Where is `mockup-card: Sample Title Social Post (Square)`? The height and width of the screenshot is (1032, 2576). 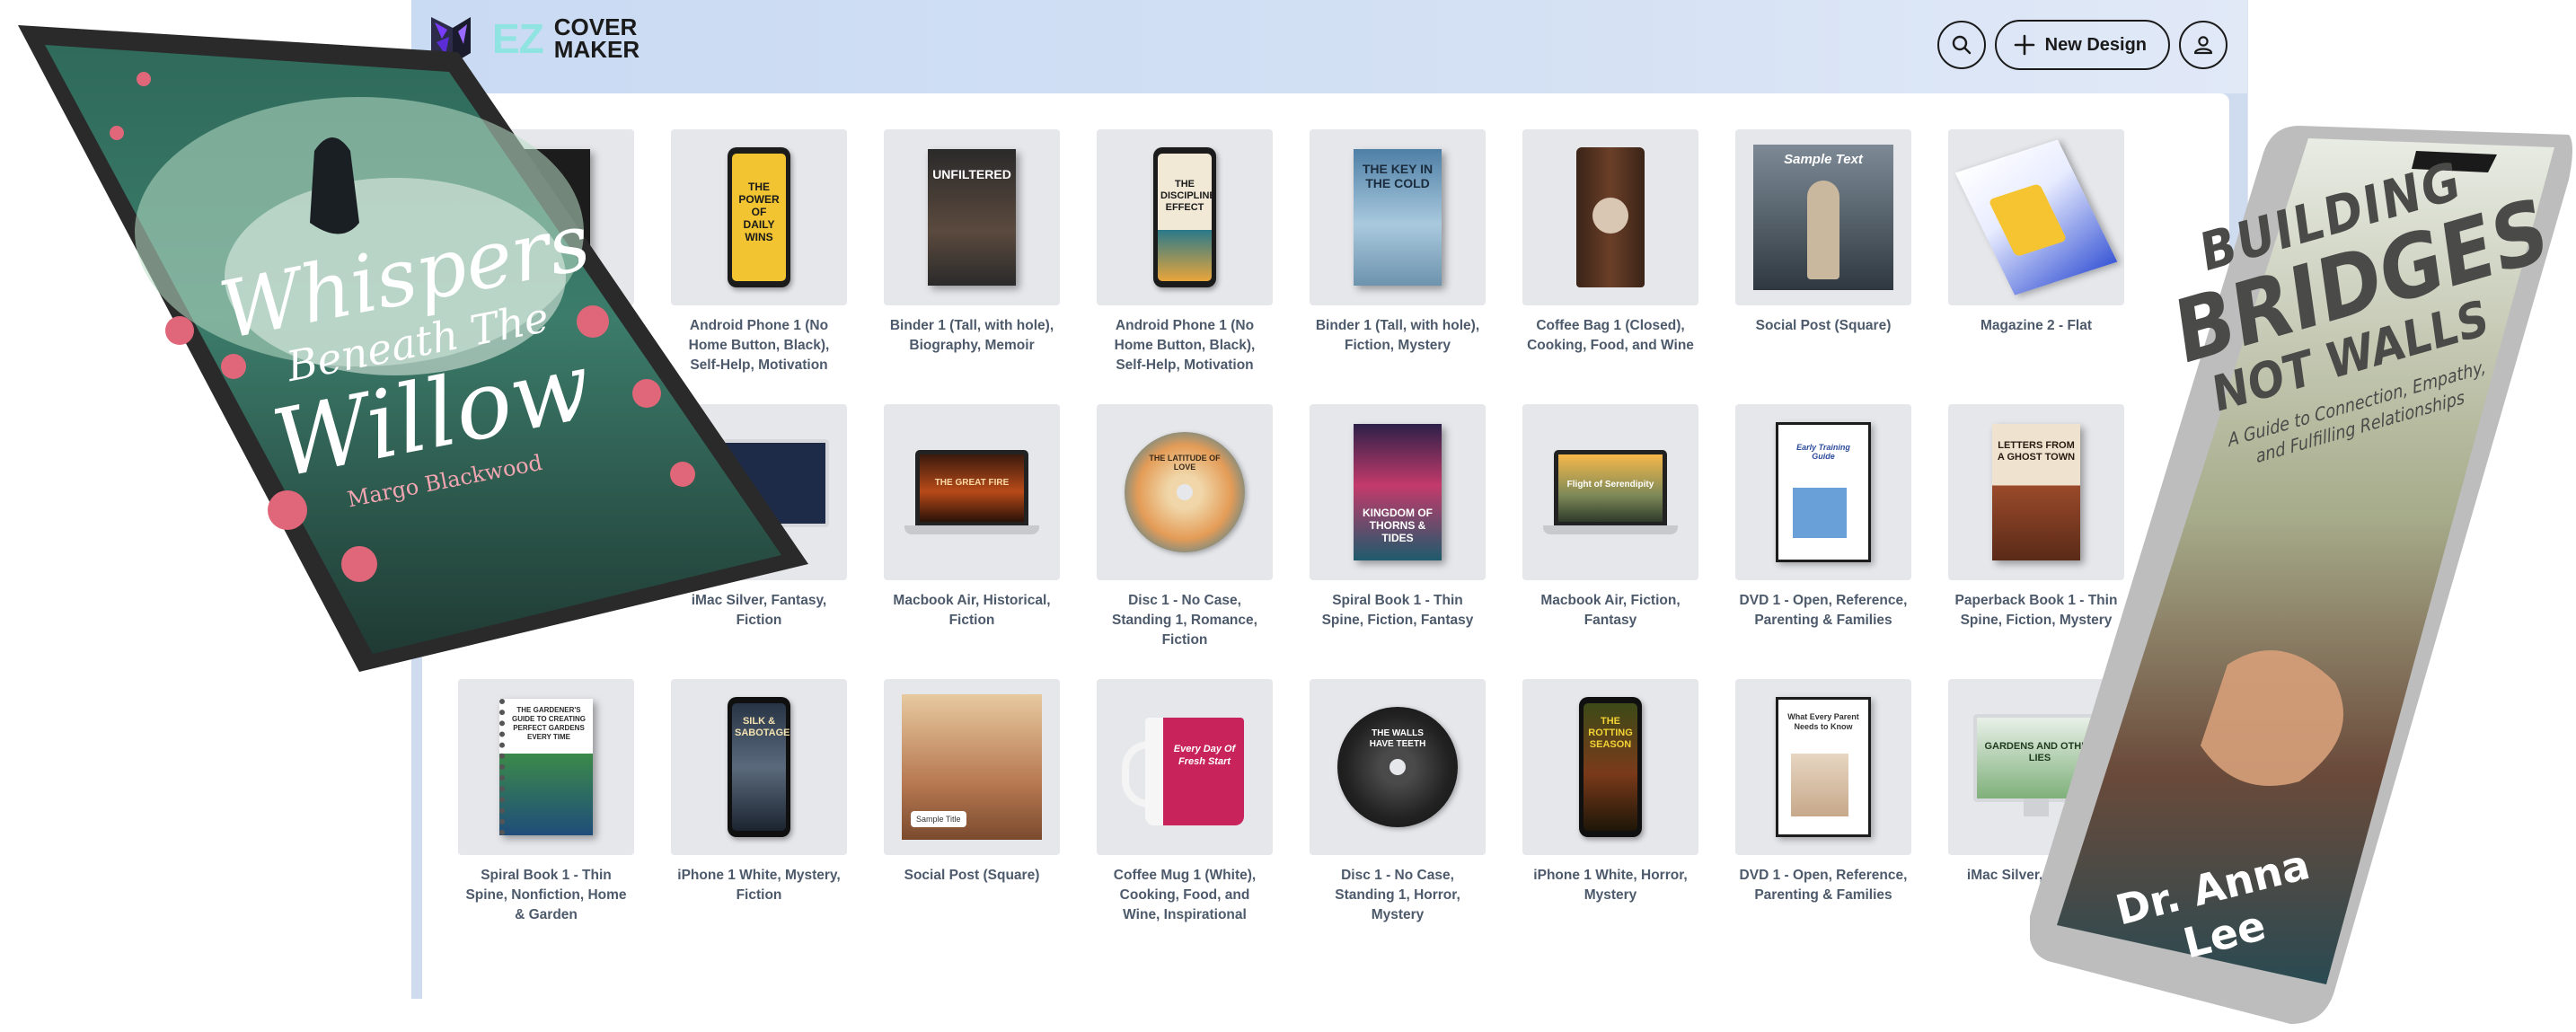
mockup-card: Sample Title Social Post (Square) is located at coordinates (972, 816).